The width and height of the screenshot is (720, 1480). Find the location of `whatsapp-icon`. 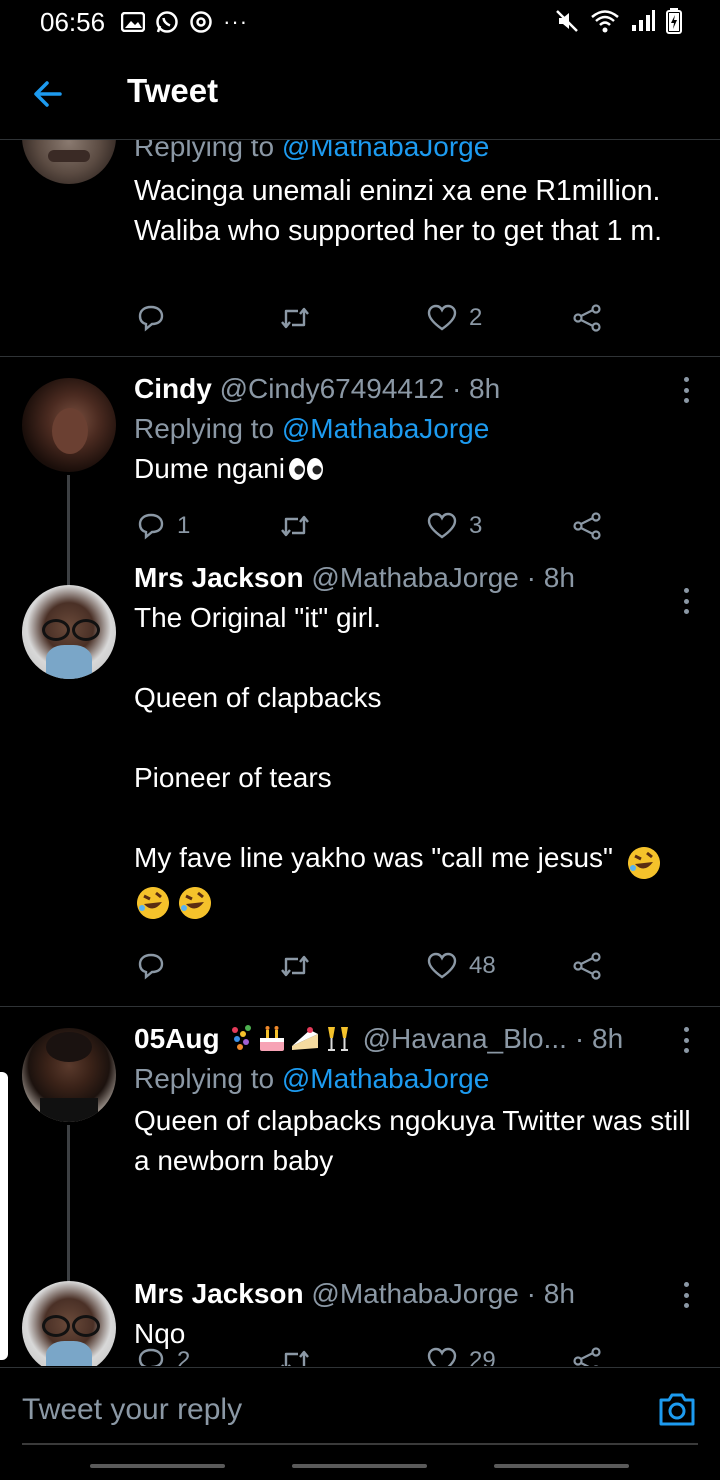

whatsapp-icon is located at coordinates (167, 22).